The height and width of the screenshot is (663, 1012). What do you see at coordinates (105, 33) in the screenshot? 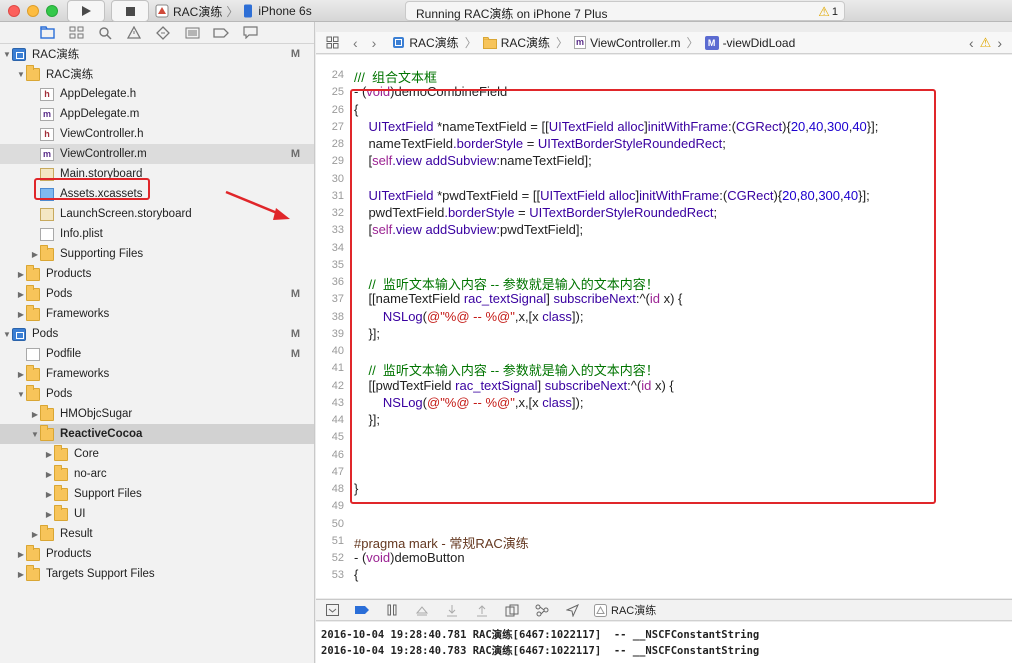
I see `search-icon` at bounding box center [105, 33].